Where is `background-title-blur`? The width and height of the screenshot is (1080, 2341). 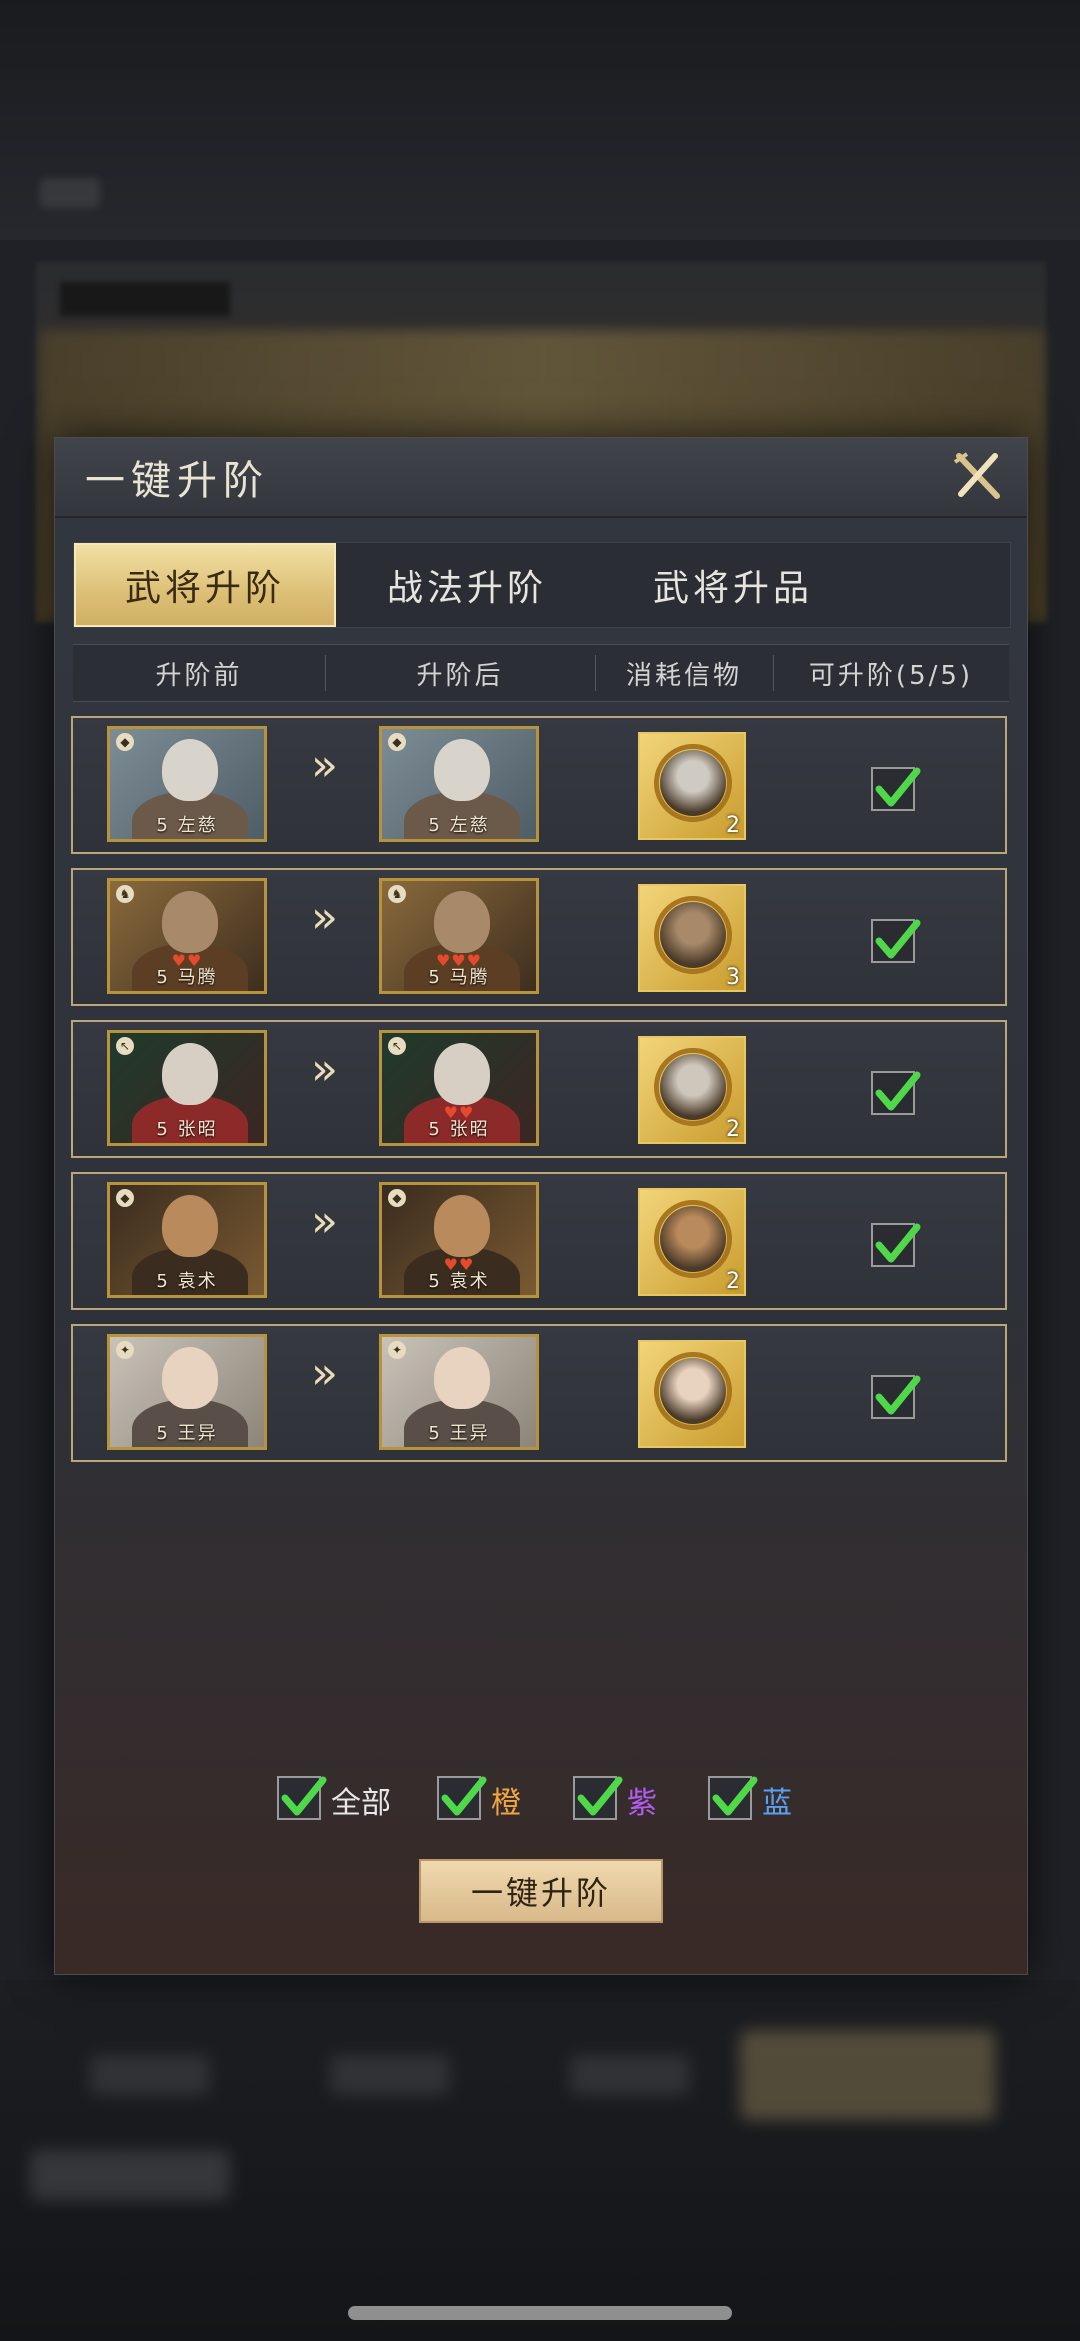
background-title-blur is located at coordinates (70, 193).